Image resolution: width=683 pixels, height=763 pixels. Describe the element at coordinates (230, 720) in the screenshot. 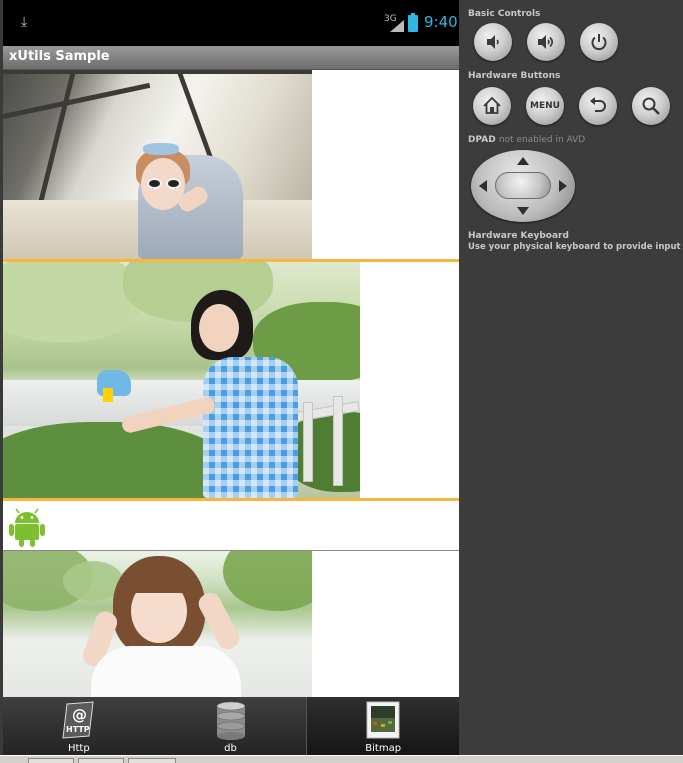

I see `database-icon` at that location.